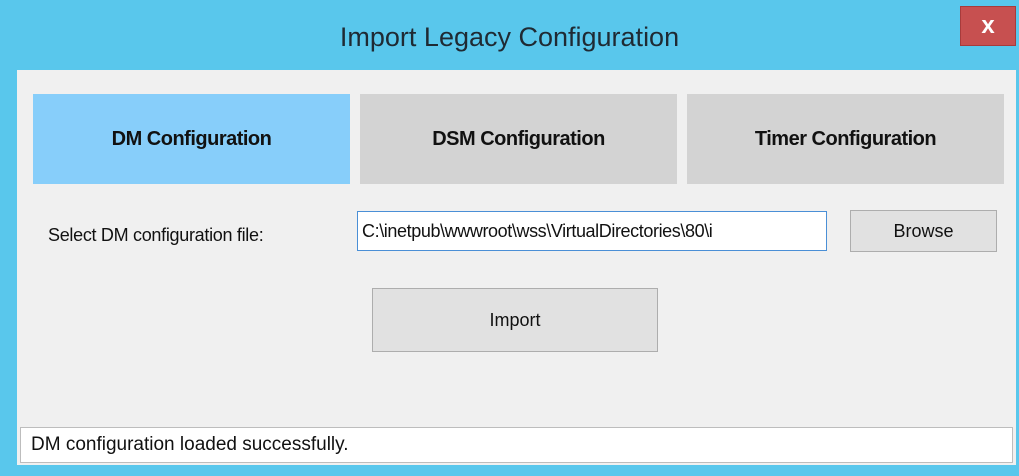 The height and width of the screenshot is (476, 1019). I want to click on tab-timer-configuration: Timer Configuration, so click(845, 139).